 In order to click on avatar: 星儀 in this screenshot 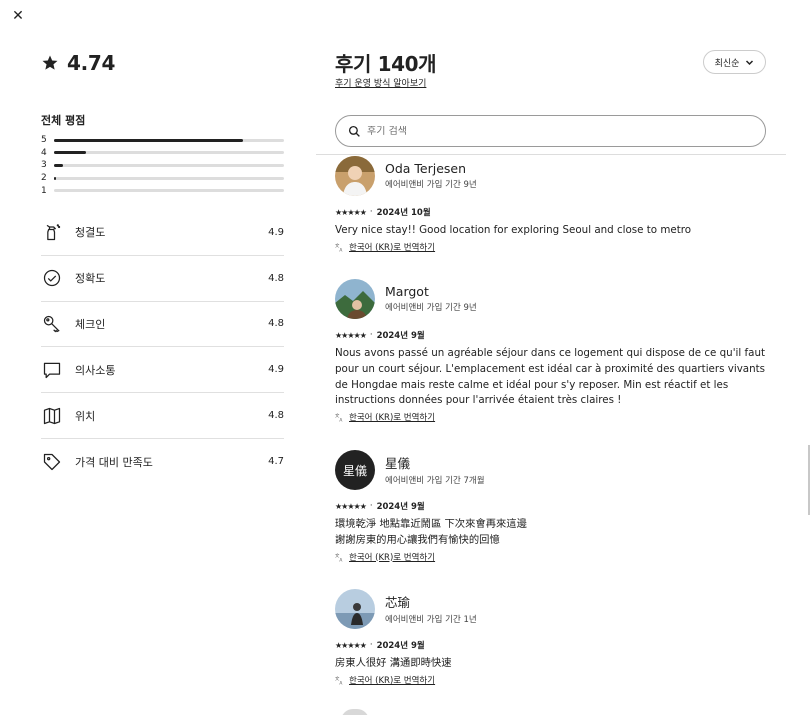, I will do `click(355, 470)`.